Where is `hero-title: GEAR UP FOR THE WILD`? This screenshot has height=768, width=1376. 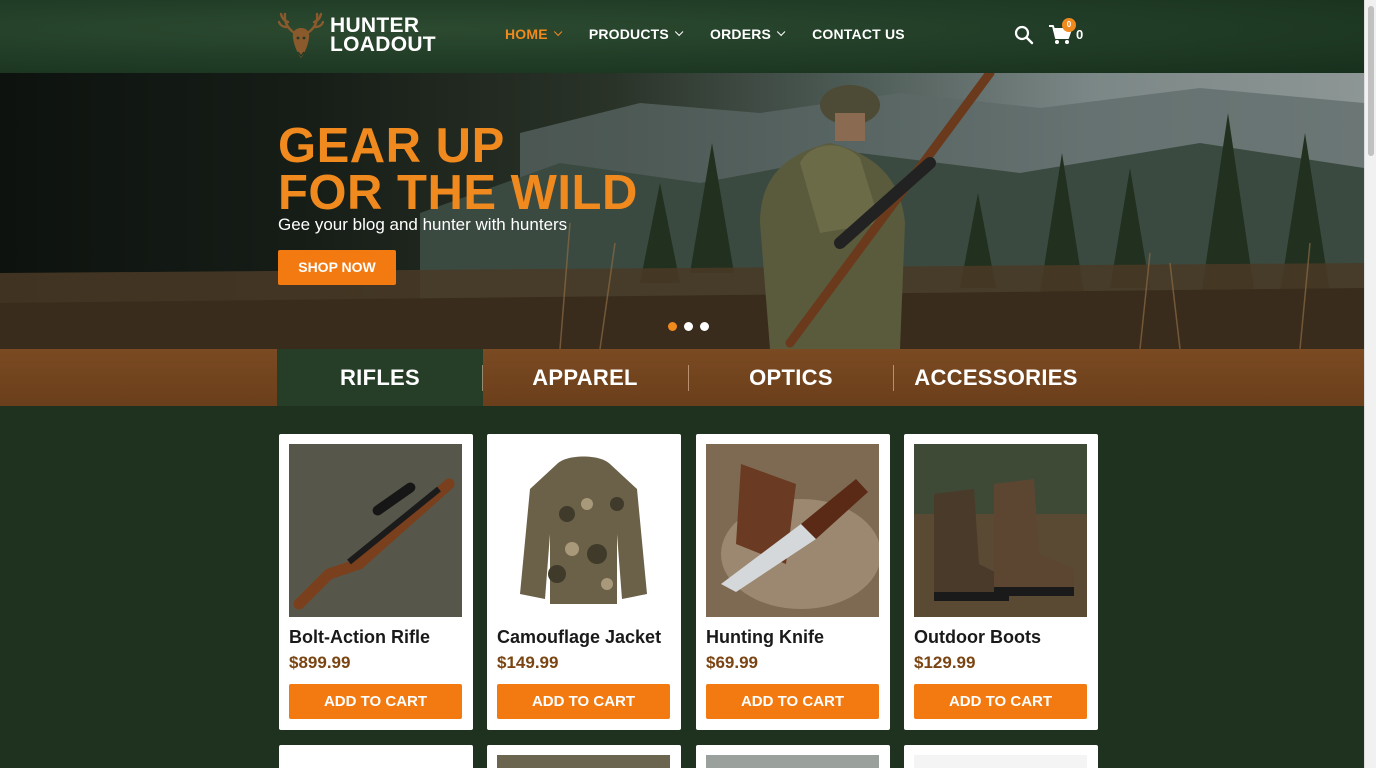 hero-title: GEAR UP FOR THE WILD is located at coordinates (458, 169).